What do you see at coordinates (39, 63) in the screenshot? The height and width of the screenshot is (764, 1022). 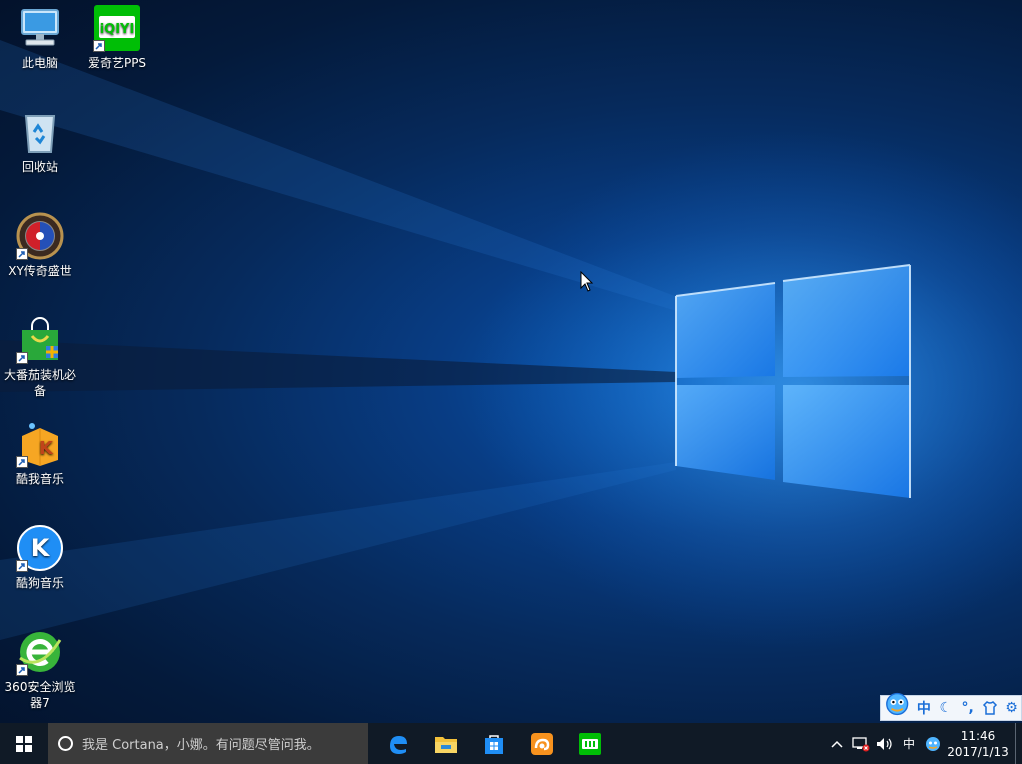 I see `desktop-icon-label: 此电脑` at bounding box center [39, 63].